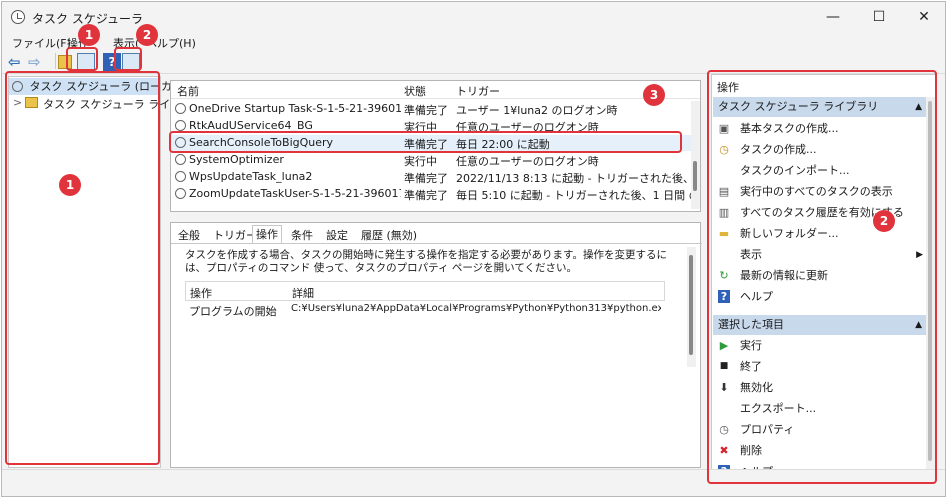  Describe the element at coordinates (37, 62) in the screenshot. I see `forward-arrow-icon: ⇨` at that location.